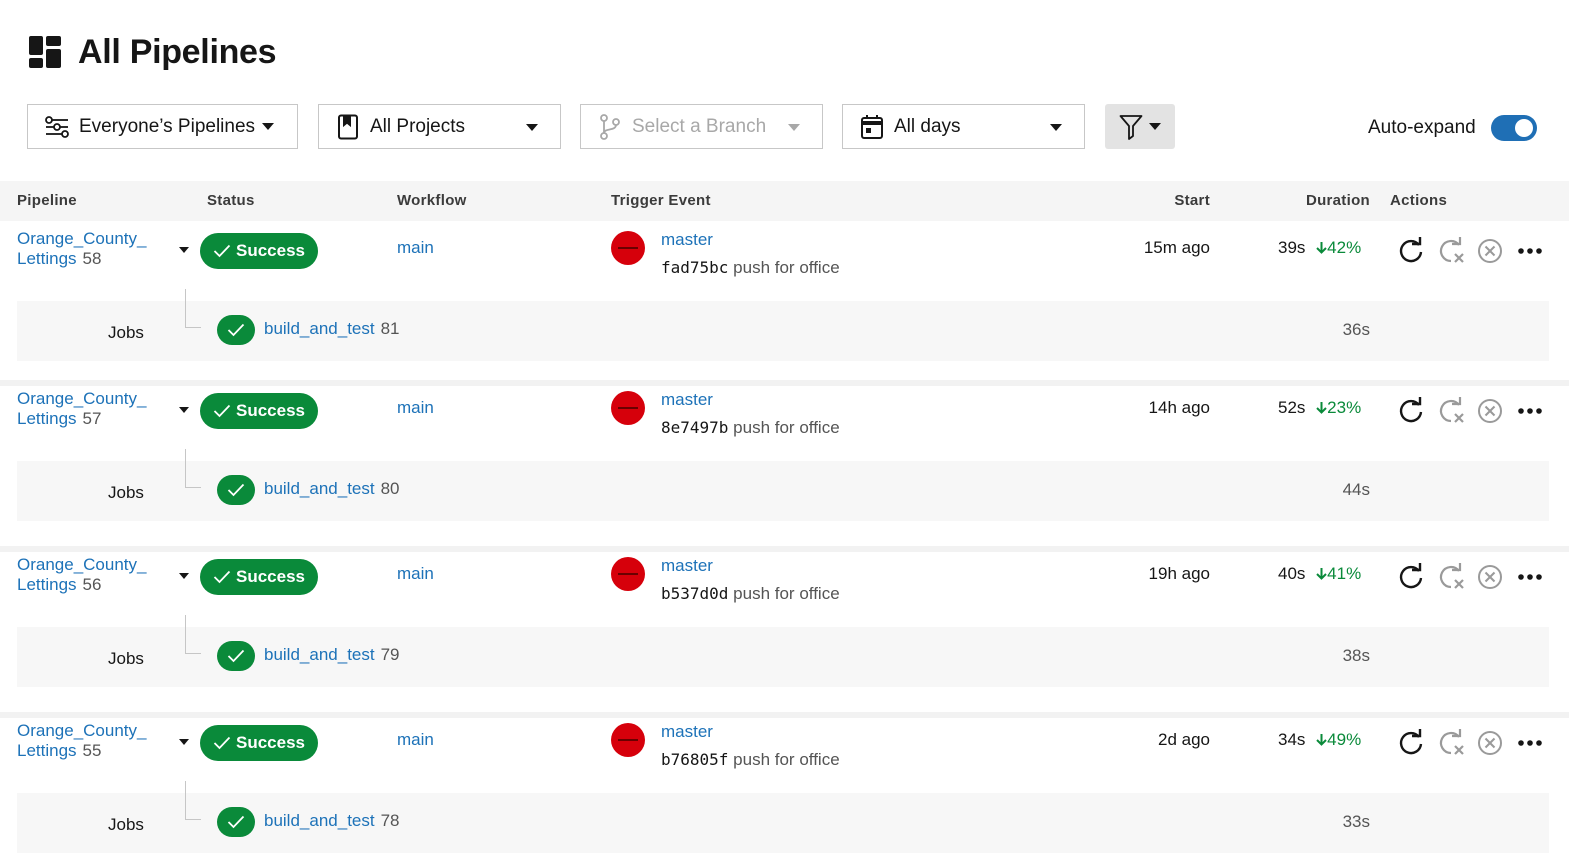 Image resolution: width=1569 pixels, height=866 pixels. Describe the element at coordinates (390, 488) in the screenshot. I see `job-number: 80` at that location.